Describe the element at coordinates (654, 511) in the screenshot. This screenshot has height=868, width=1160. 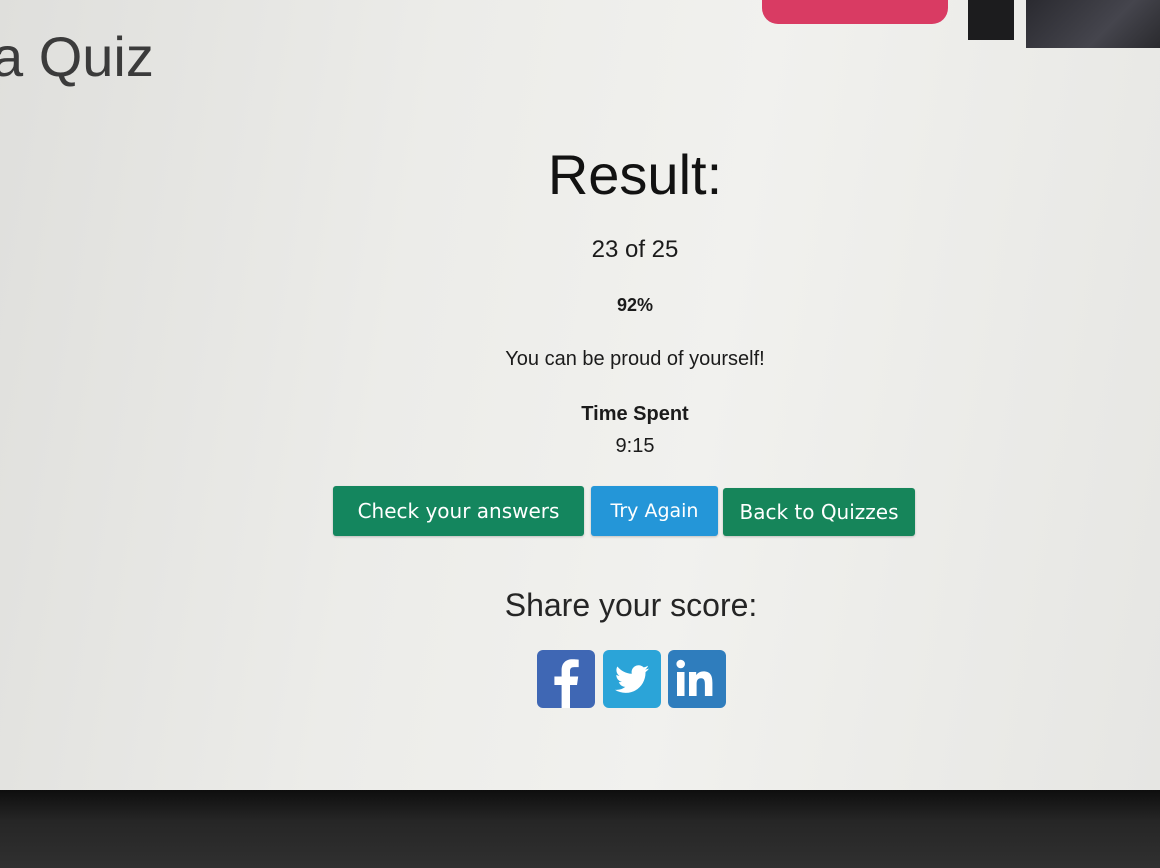
I see `try-again-button: Try Again` at that location.